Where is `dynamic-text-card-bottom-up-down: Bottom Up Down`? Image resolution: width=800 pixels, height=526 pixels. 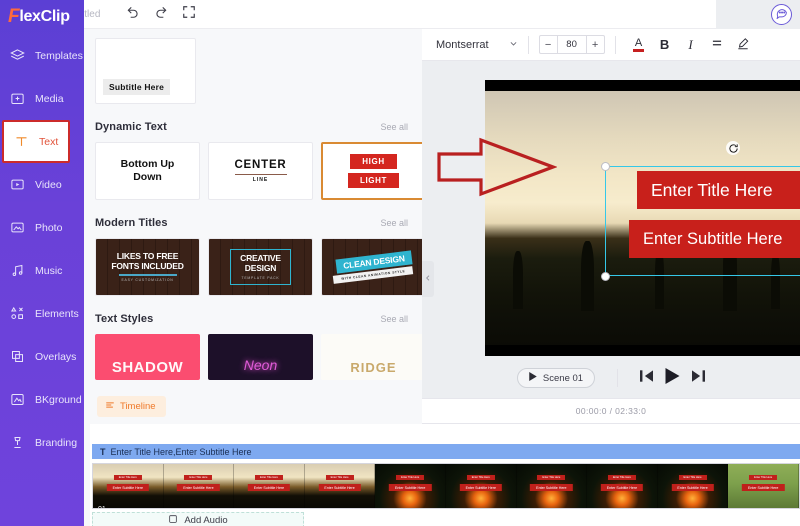
dynamic-text-card-bottom-up-down: Bottom Up Down is located at coordinates (147, 171).